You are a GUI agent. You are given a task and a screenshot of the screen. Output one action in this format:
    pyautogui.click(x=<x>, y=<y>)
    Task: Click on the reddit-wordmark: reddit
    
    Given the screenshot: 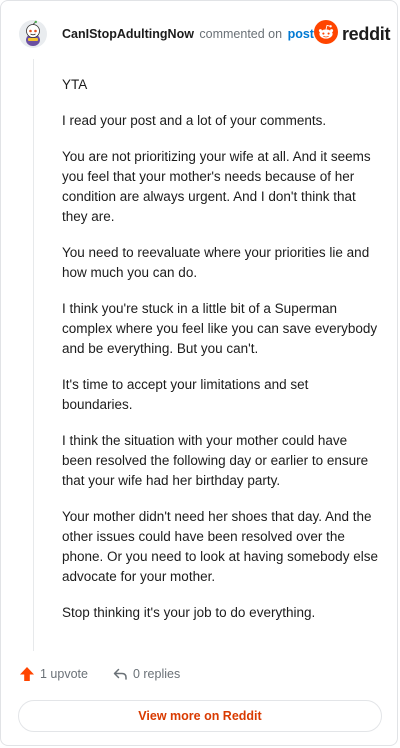 What is the action you would take?
    pyautogui.click(x=366, y=33)
    